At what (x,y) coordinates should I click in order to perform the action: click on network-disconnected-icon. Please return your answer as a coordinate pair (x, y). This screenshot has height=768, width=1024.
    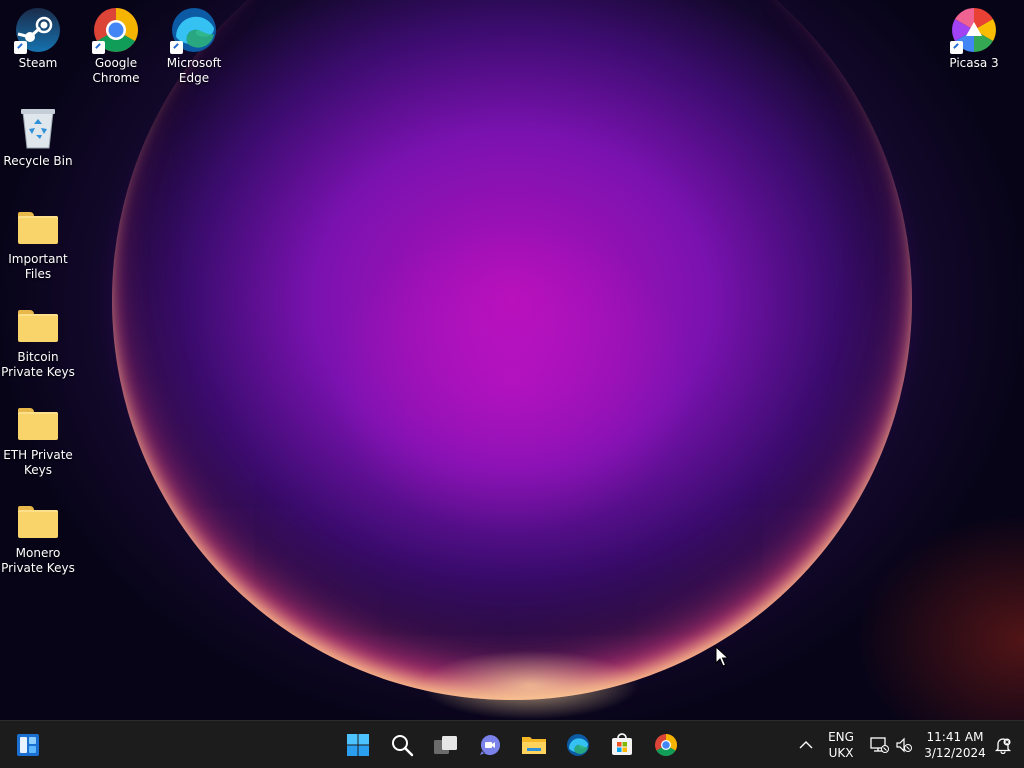
    Looking at the image, I should click on (879, 745).